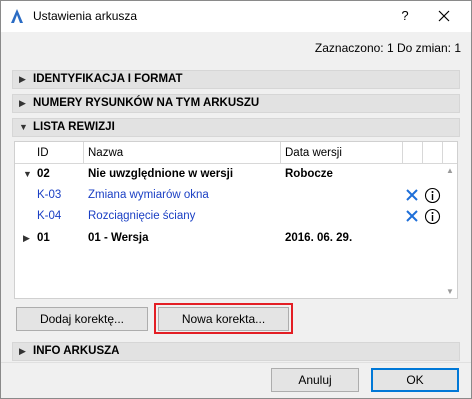  What do you see at coordinates (405, 16) in the screenshot?
I see `help-button: ?` at bounding box center [405, 16].